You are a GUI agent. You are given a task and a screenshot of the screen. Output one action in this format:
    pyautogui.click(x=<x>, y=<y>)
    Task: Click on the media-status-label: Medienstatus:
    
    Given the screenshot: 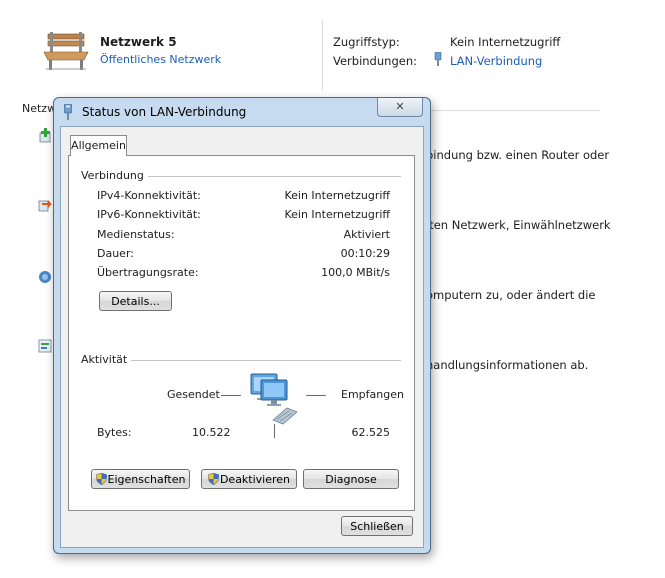 What is the action you would take?
    pyautogui.click(x=136, y=234)
    